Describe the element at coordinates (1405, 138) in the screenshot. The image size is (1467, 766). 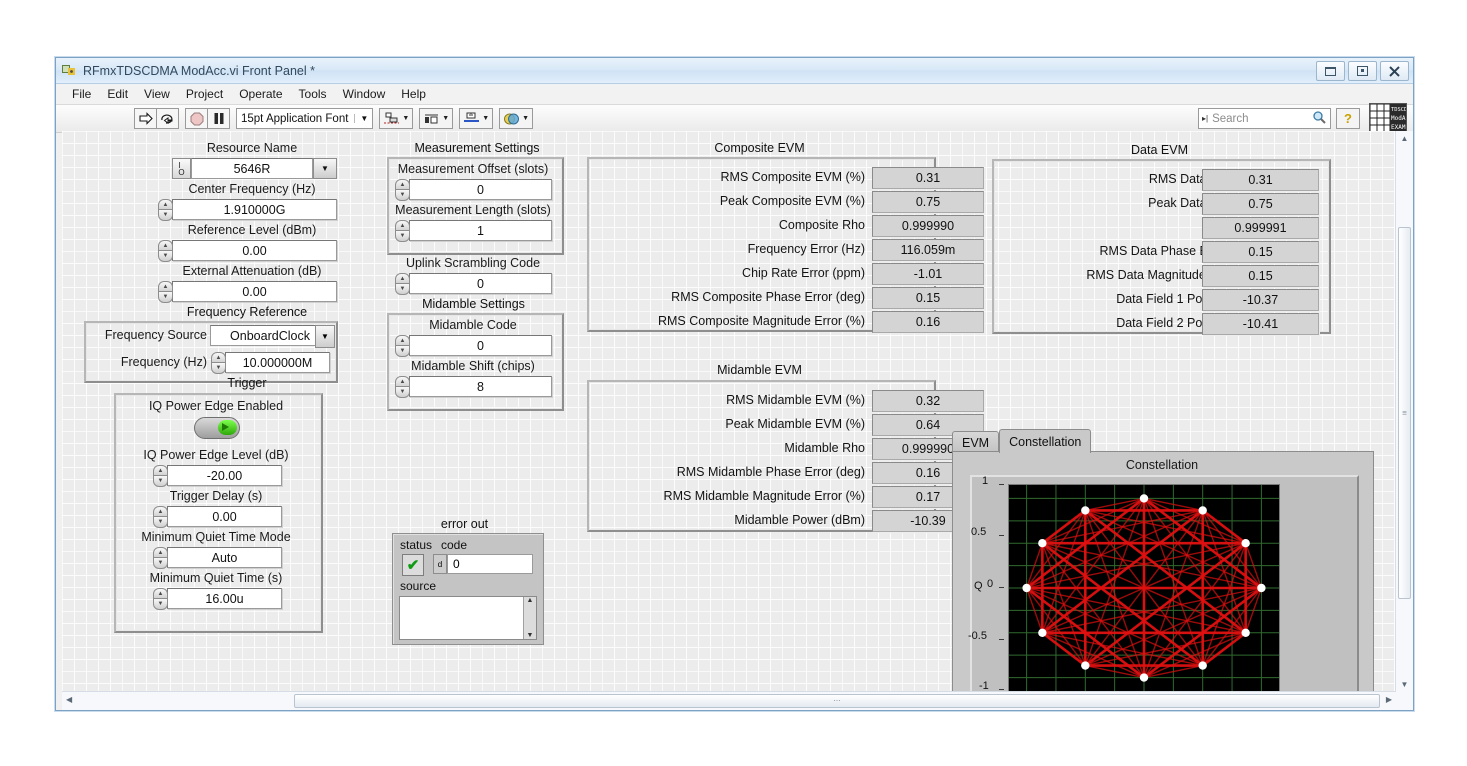
I see `scroll-up-icon: ▲` at that location.